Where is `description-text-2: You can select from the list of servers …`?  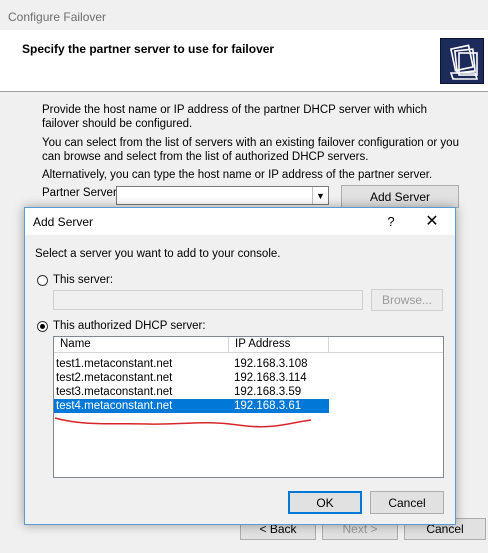
description-text-2: You can select from the list of servers … is located at coordinates (250, 150).